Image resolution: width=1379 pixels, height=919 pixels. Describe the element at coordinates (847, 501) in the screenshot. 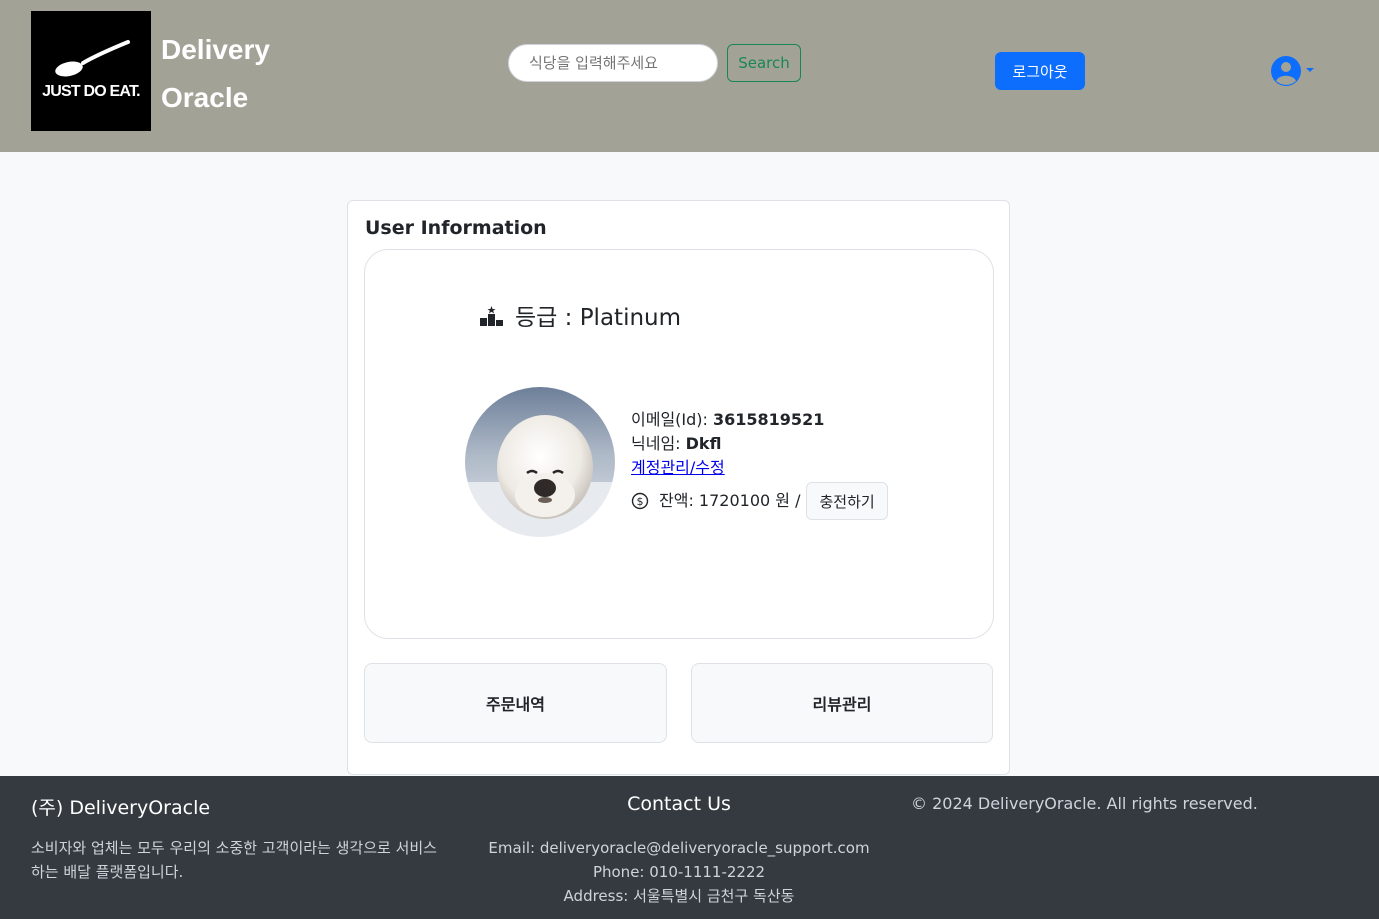

I see `charge-button: 충전하기` at that location.